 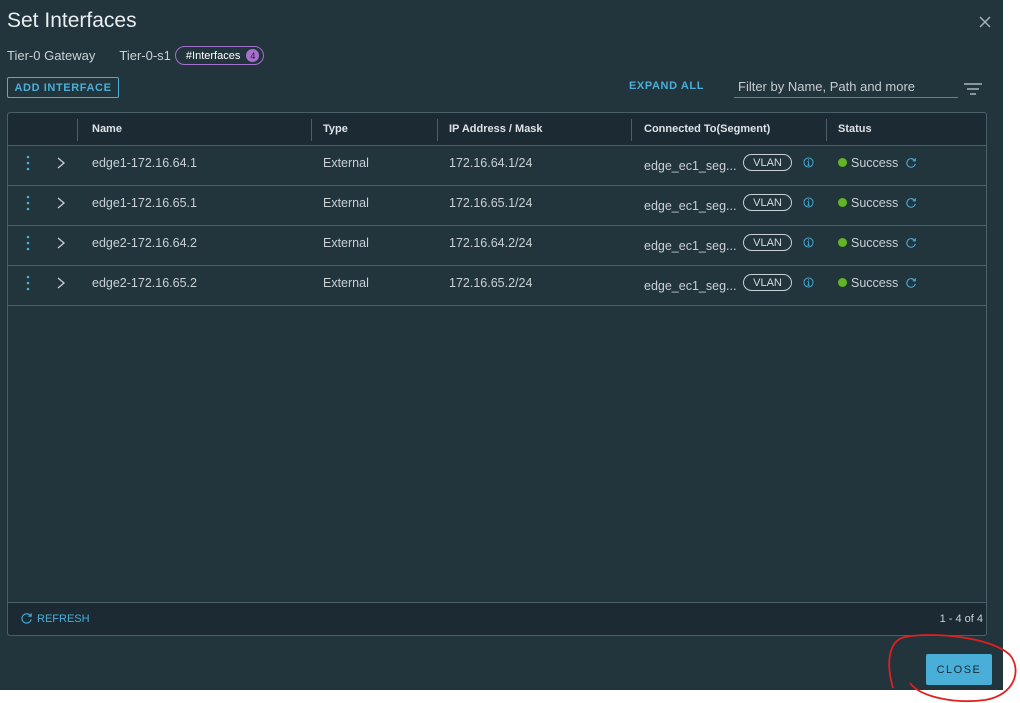 I want to click on refresh-label: REFRESH, so click(x=63, y=618).